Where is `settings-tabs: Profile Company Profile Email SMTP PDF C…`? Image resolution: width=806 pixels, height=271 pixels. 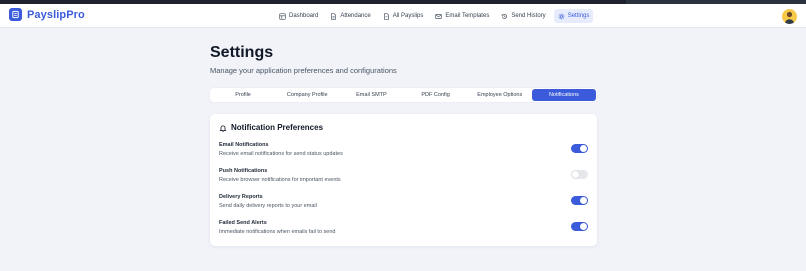 settings-tabs: Profile Company Profile Email SMTP PDF C… is located at coordinates (403, 95).